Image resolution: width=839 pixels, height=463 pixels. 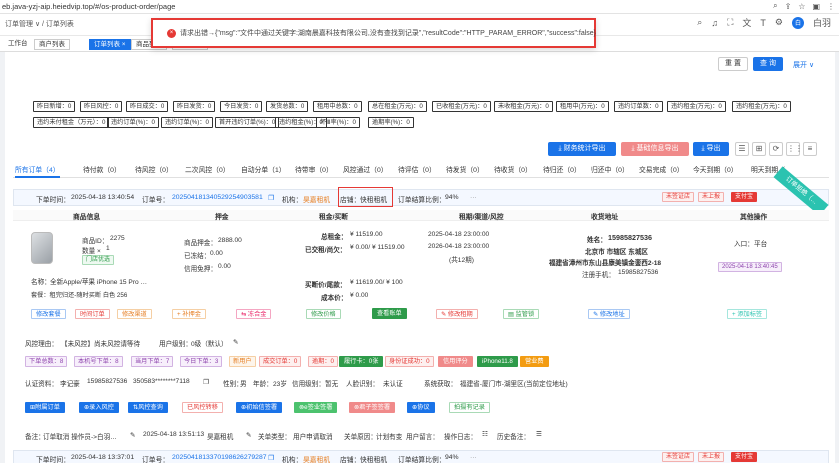 What do you see at coordinates (314, 169) in the screenshot?
I see `status-tab-pending-review: 待带审（0）` at bounding box center [314, 169].